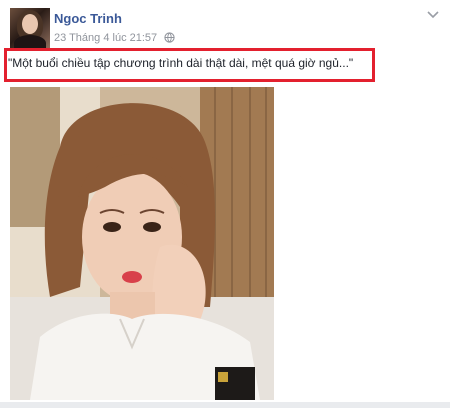  What do you see at coordinates (433, 15) in the screenshot?
I see `chevron-down-icon` at bounding box center [433, 15].